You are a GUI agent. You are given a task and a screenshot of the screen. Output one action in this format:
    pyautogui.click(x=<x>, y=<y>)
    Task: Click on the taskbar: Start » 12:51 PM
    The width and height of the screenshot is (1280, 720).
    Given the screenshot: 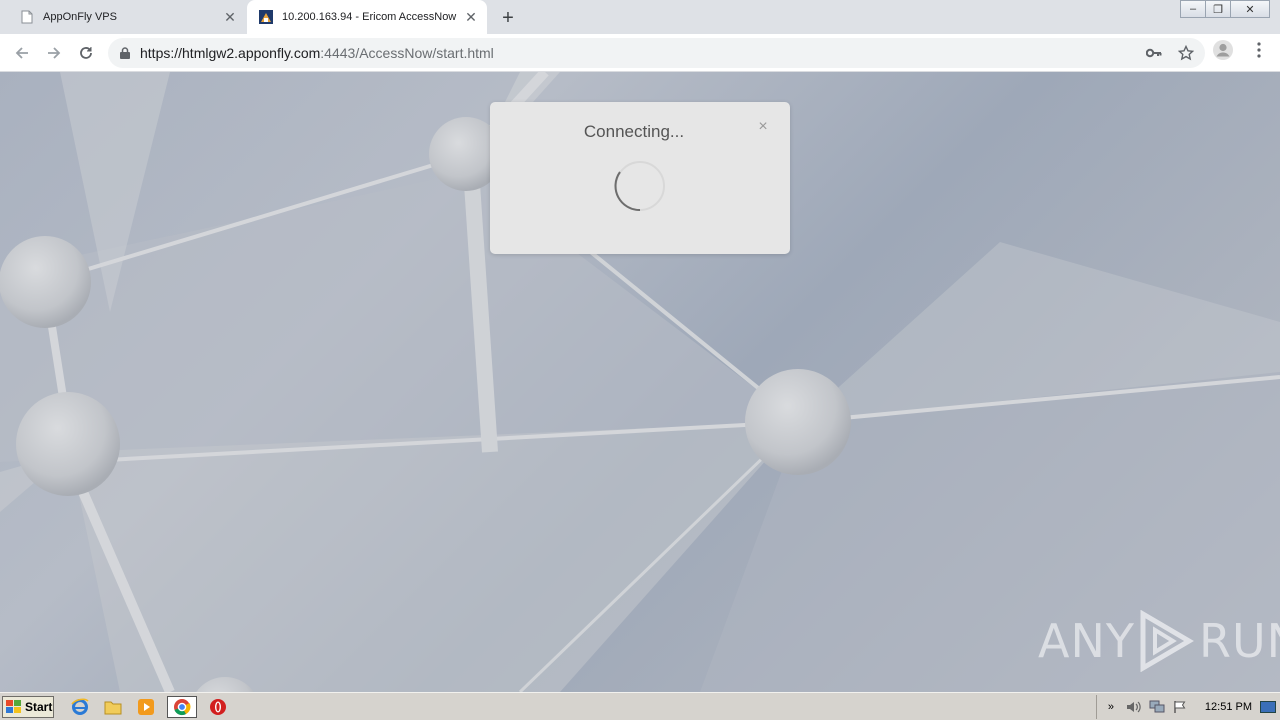 What is the action you would take?
    pyautogui.click(x=640, y=706)
    